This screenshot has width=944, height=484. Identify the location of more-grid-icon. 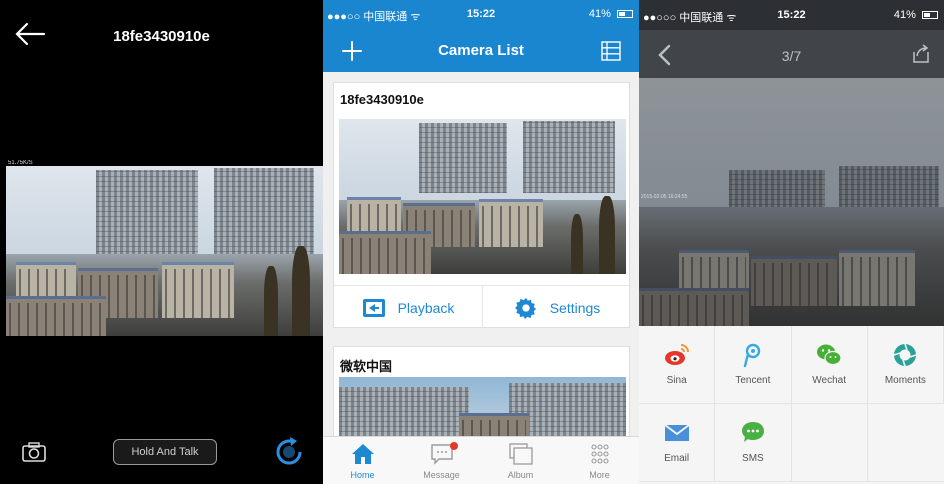
(599, 454).